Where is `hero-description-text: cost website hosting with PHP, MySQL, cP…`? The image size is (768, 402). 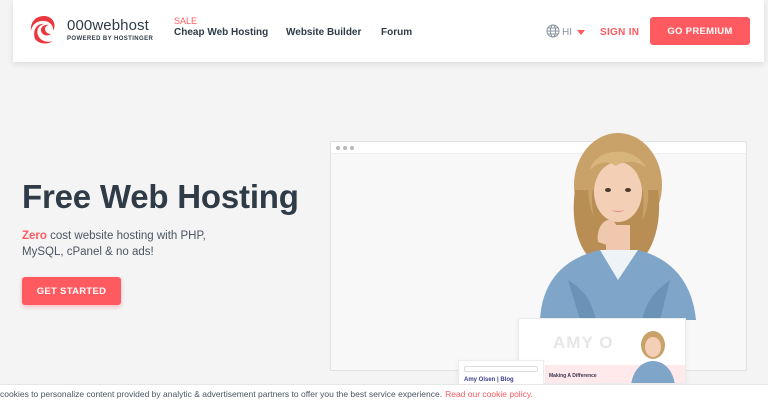 hero-description-text: cost website hosting with PHP, MySQL, cP… is located at coordinates (114, 244).